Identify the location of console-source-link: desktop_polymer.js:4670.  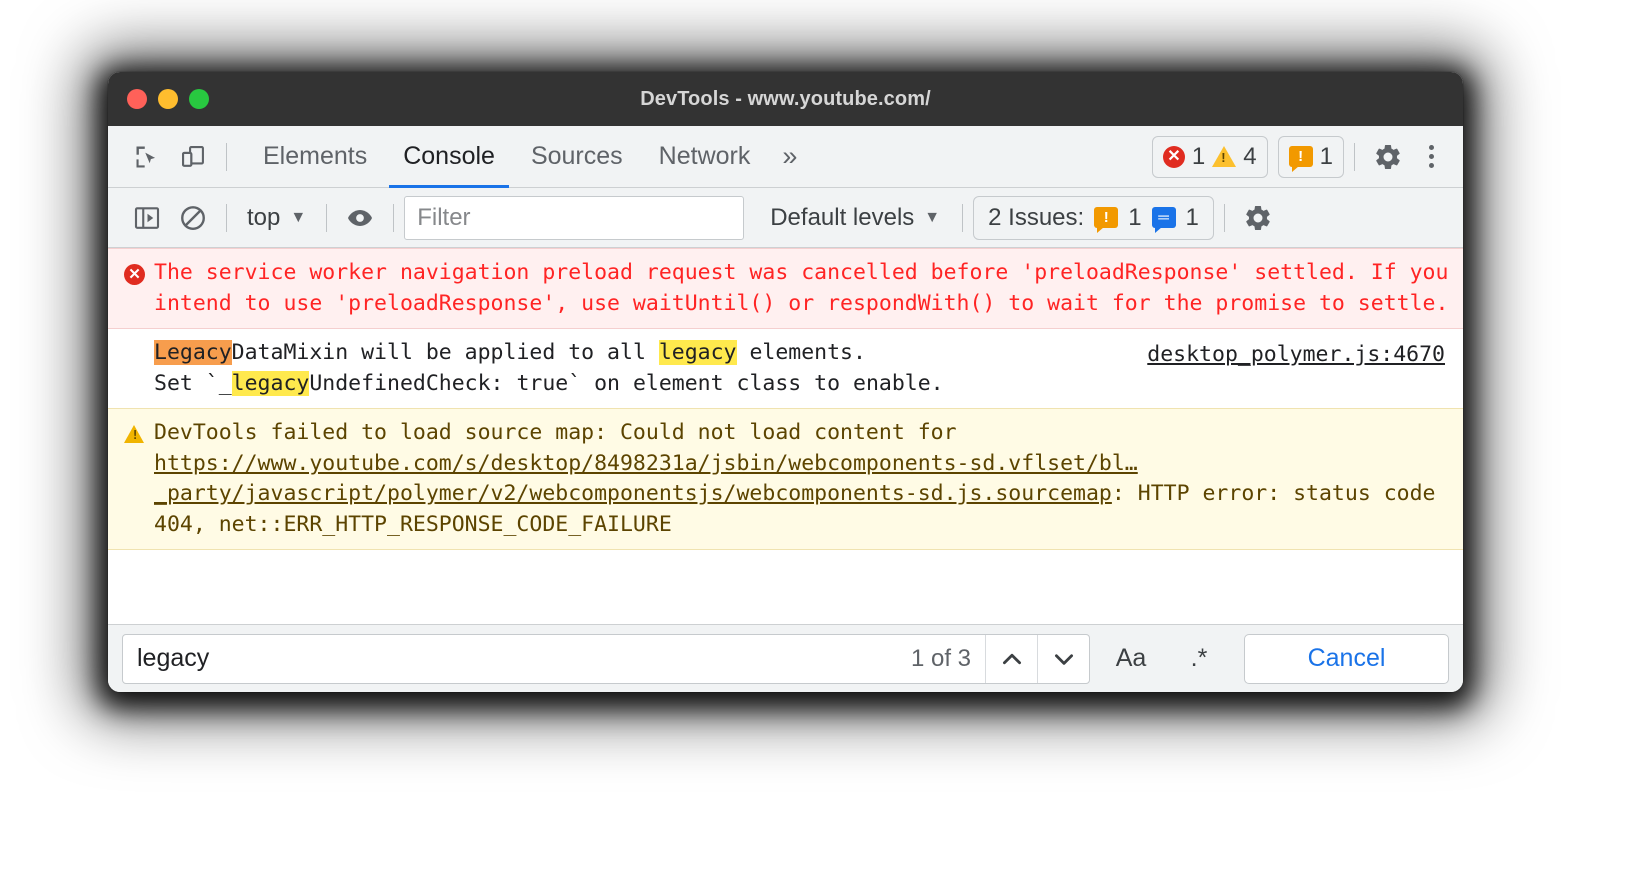
(1296, 355).